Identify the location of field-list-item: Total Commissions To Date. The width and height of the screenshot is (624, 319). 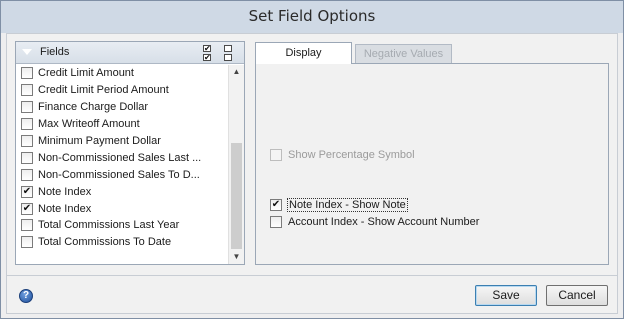
(122, 242).